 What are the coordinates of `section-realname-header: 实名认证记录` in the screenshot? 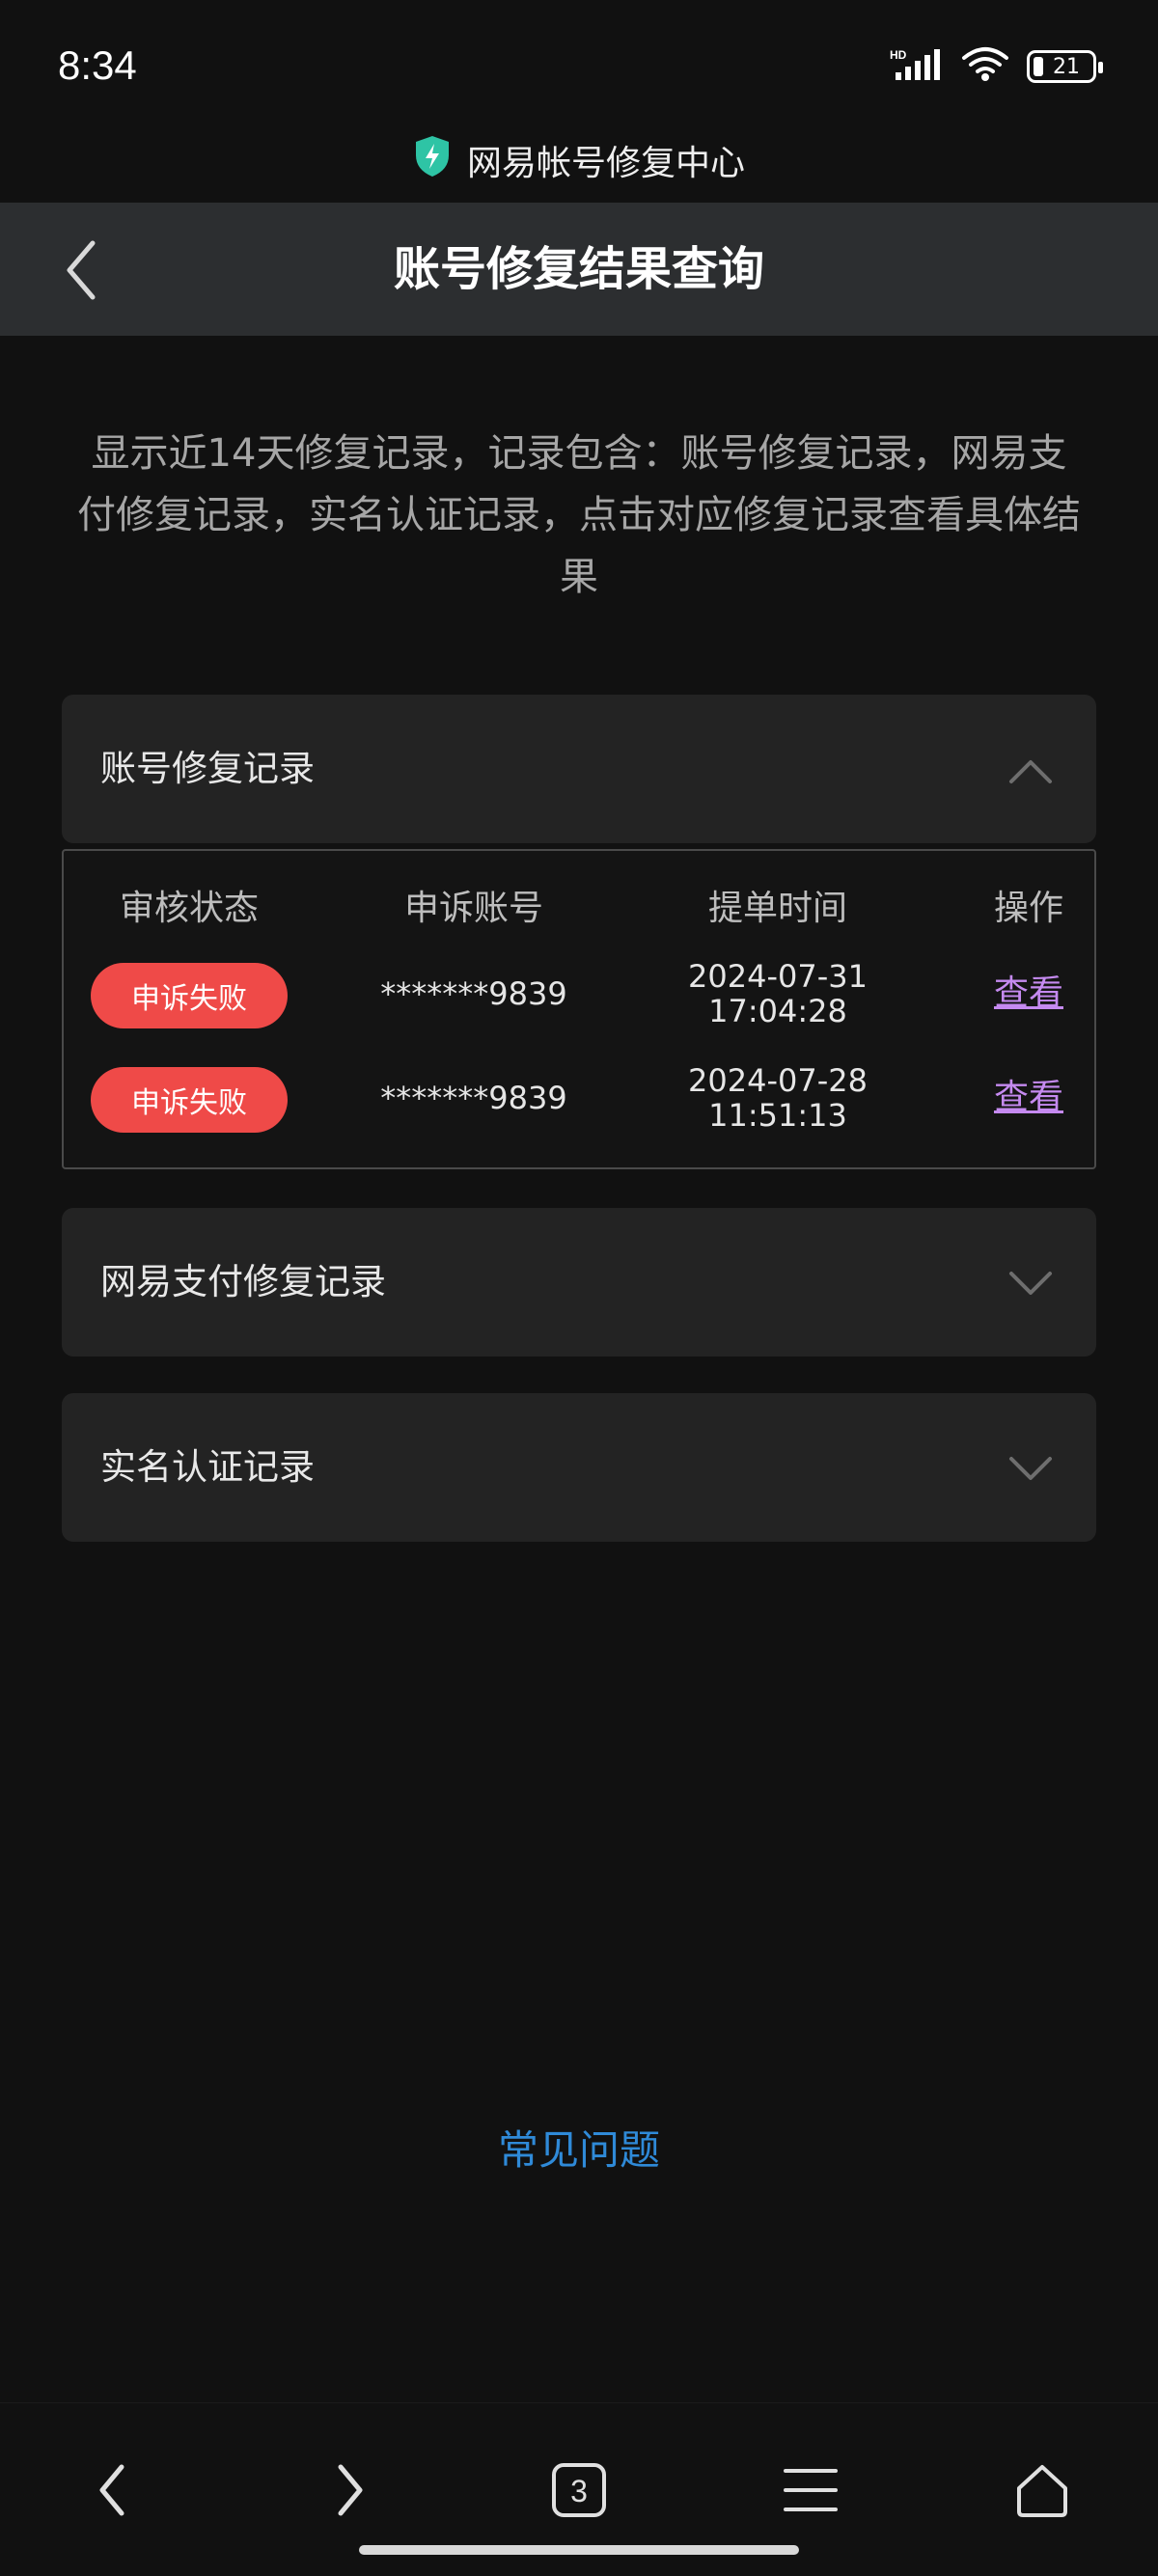 It's located at (579, 1467).